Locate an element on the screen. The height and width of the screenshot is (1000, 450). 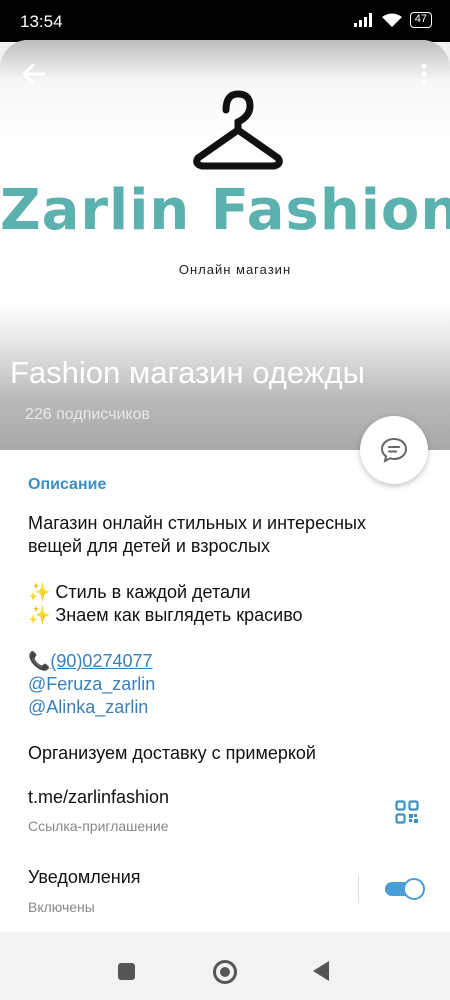
status-icons: 47 is located at coordinates (392, 20).